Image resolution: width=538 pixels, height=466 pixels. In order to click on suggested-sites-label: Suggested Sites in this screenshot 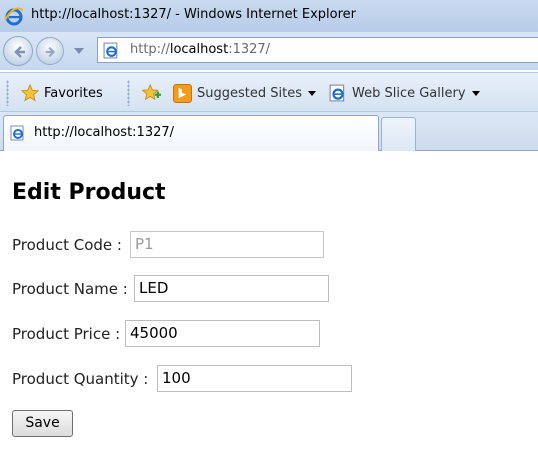, I will do `click(249, 93)`.